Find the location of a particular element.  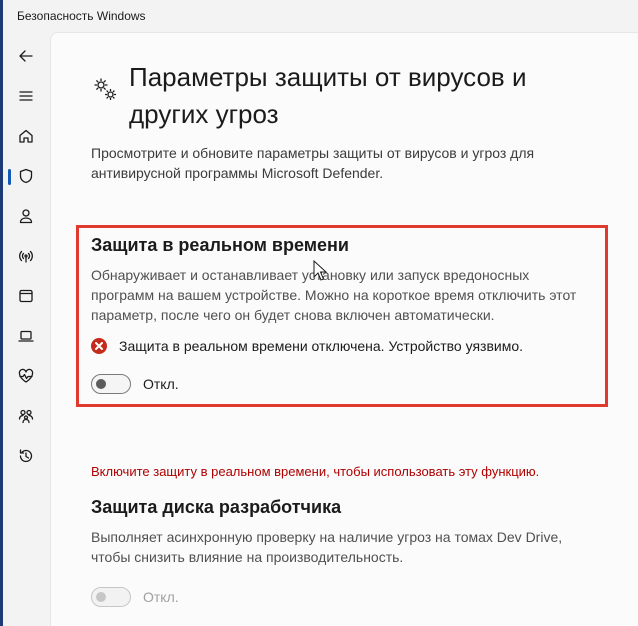

realtime-protection-toggle is located at coordinates (111, 384).